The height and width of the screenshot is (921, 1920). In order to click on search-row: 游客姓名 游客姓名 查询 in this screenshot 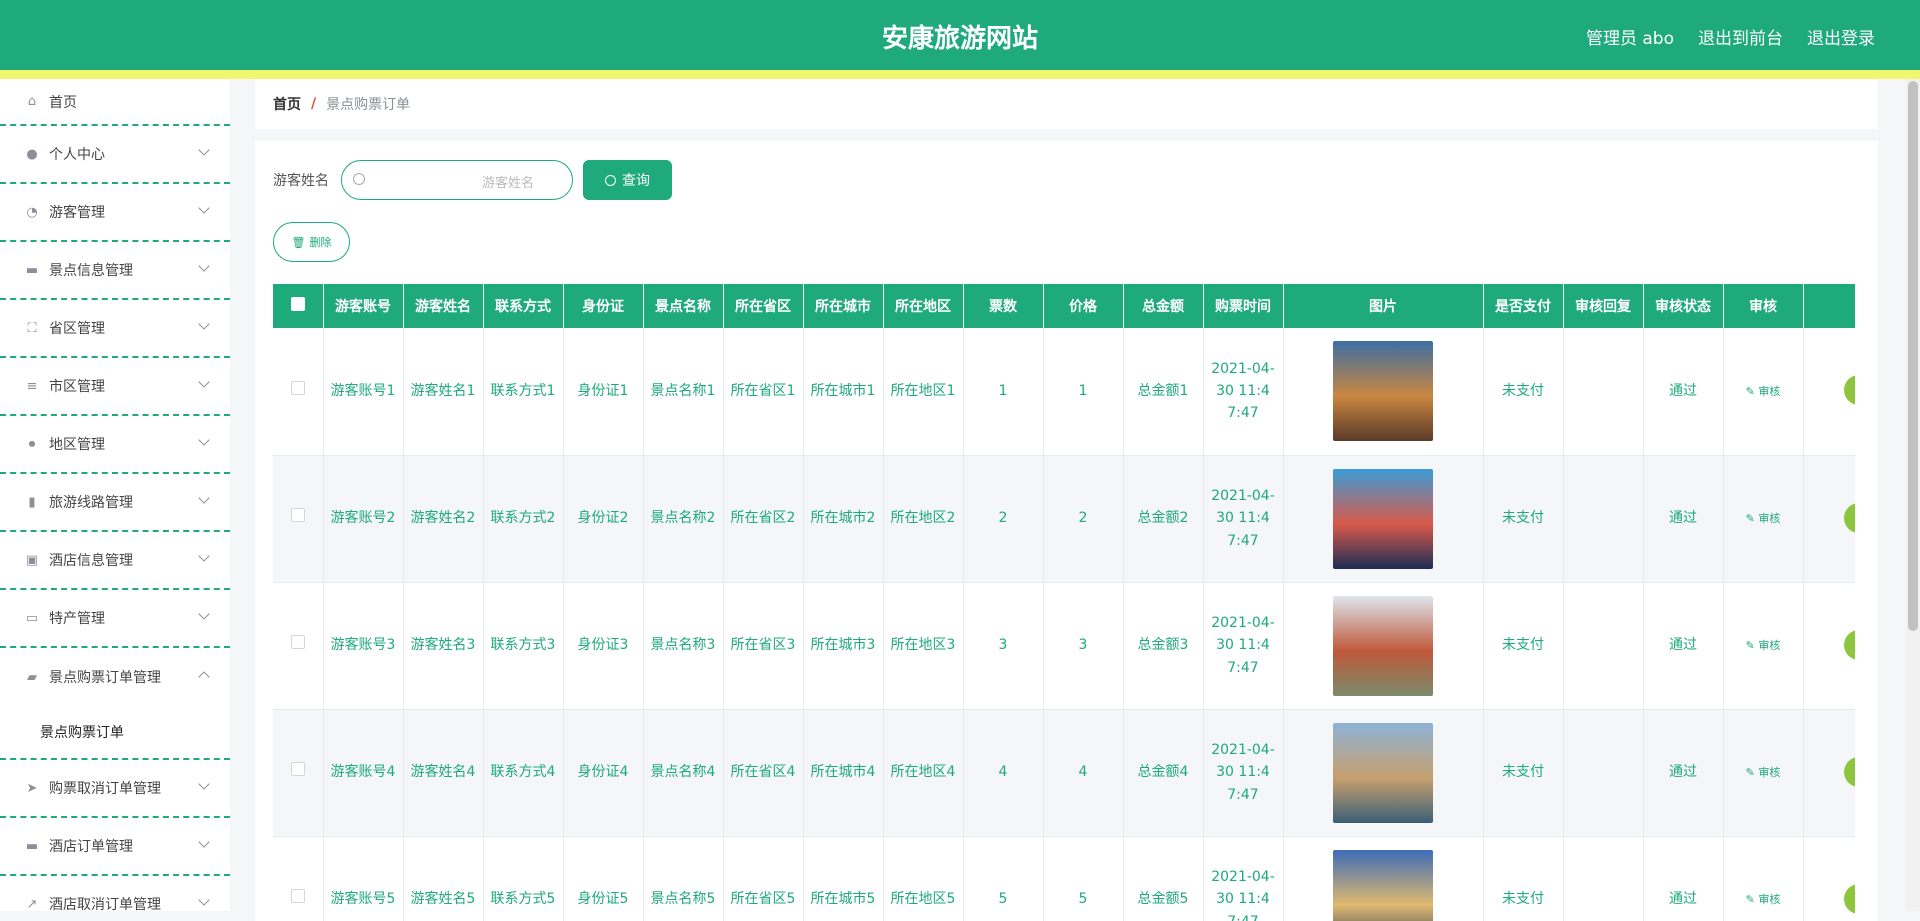, I will do `click(472, 180)`.